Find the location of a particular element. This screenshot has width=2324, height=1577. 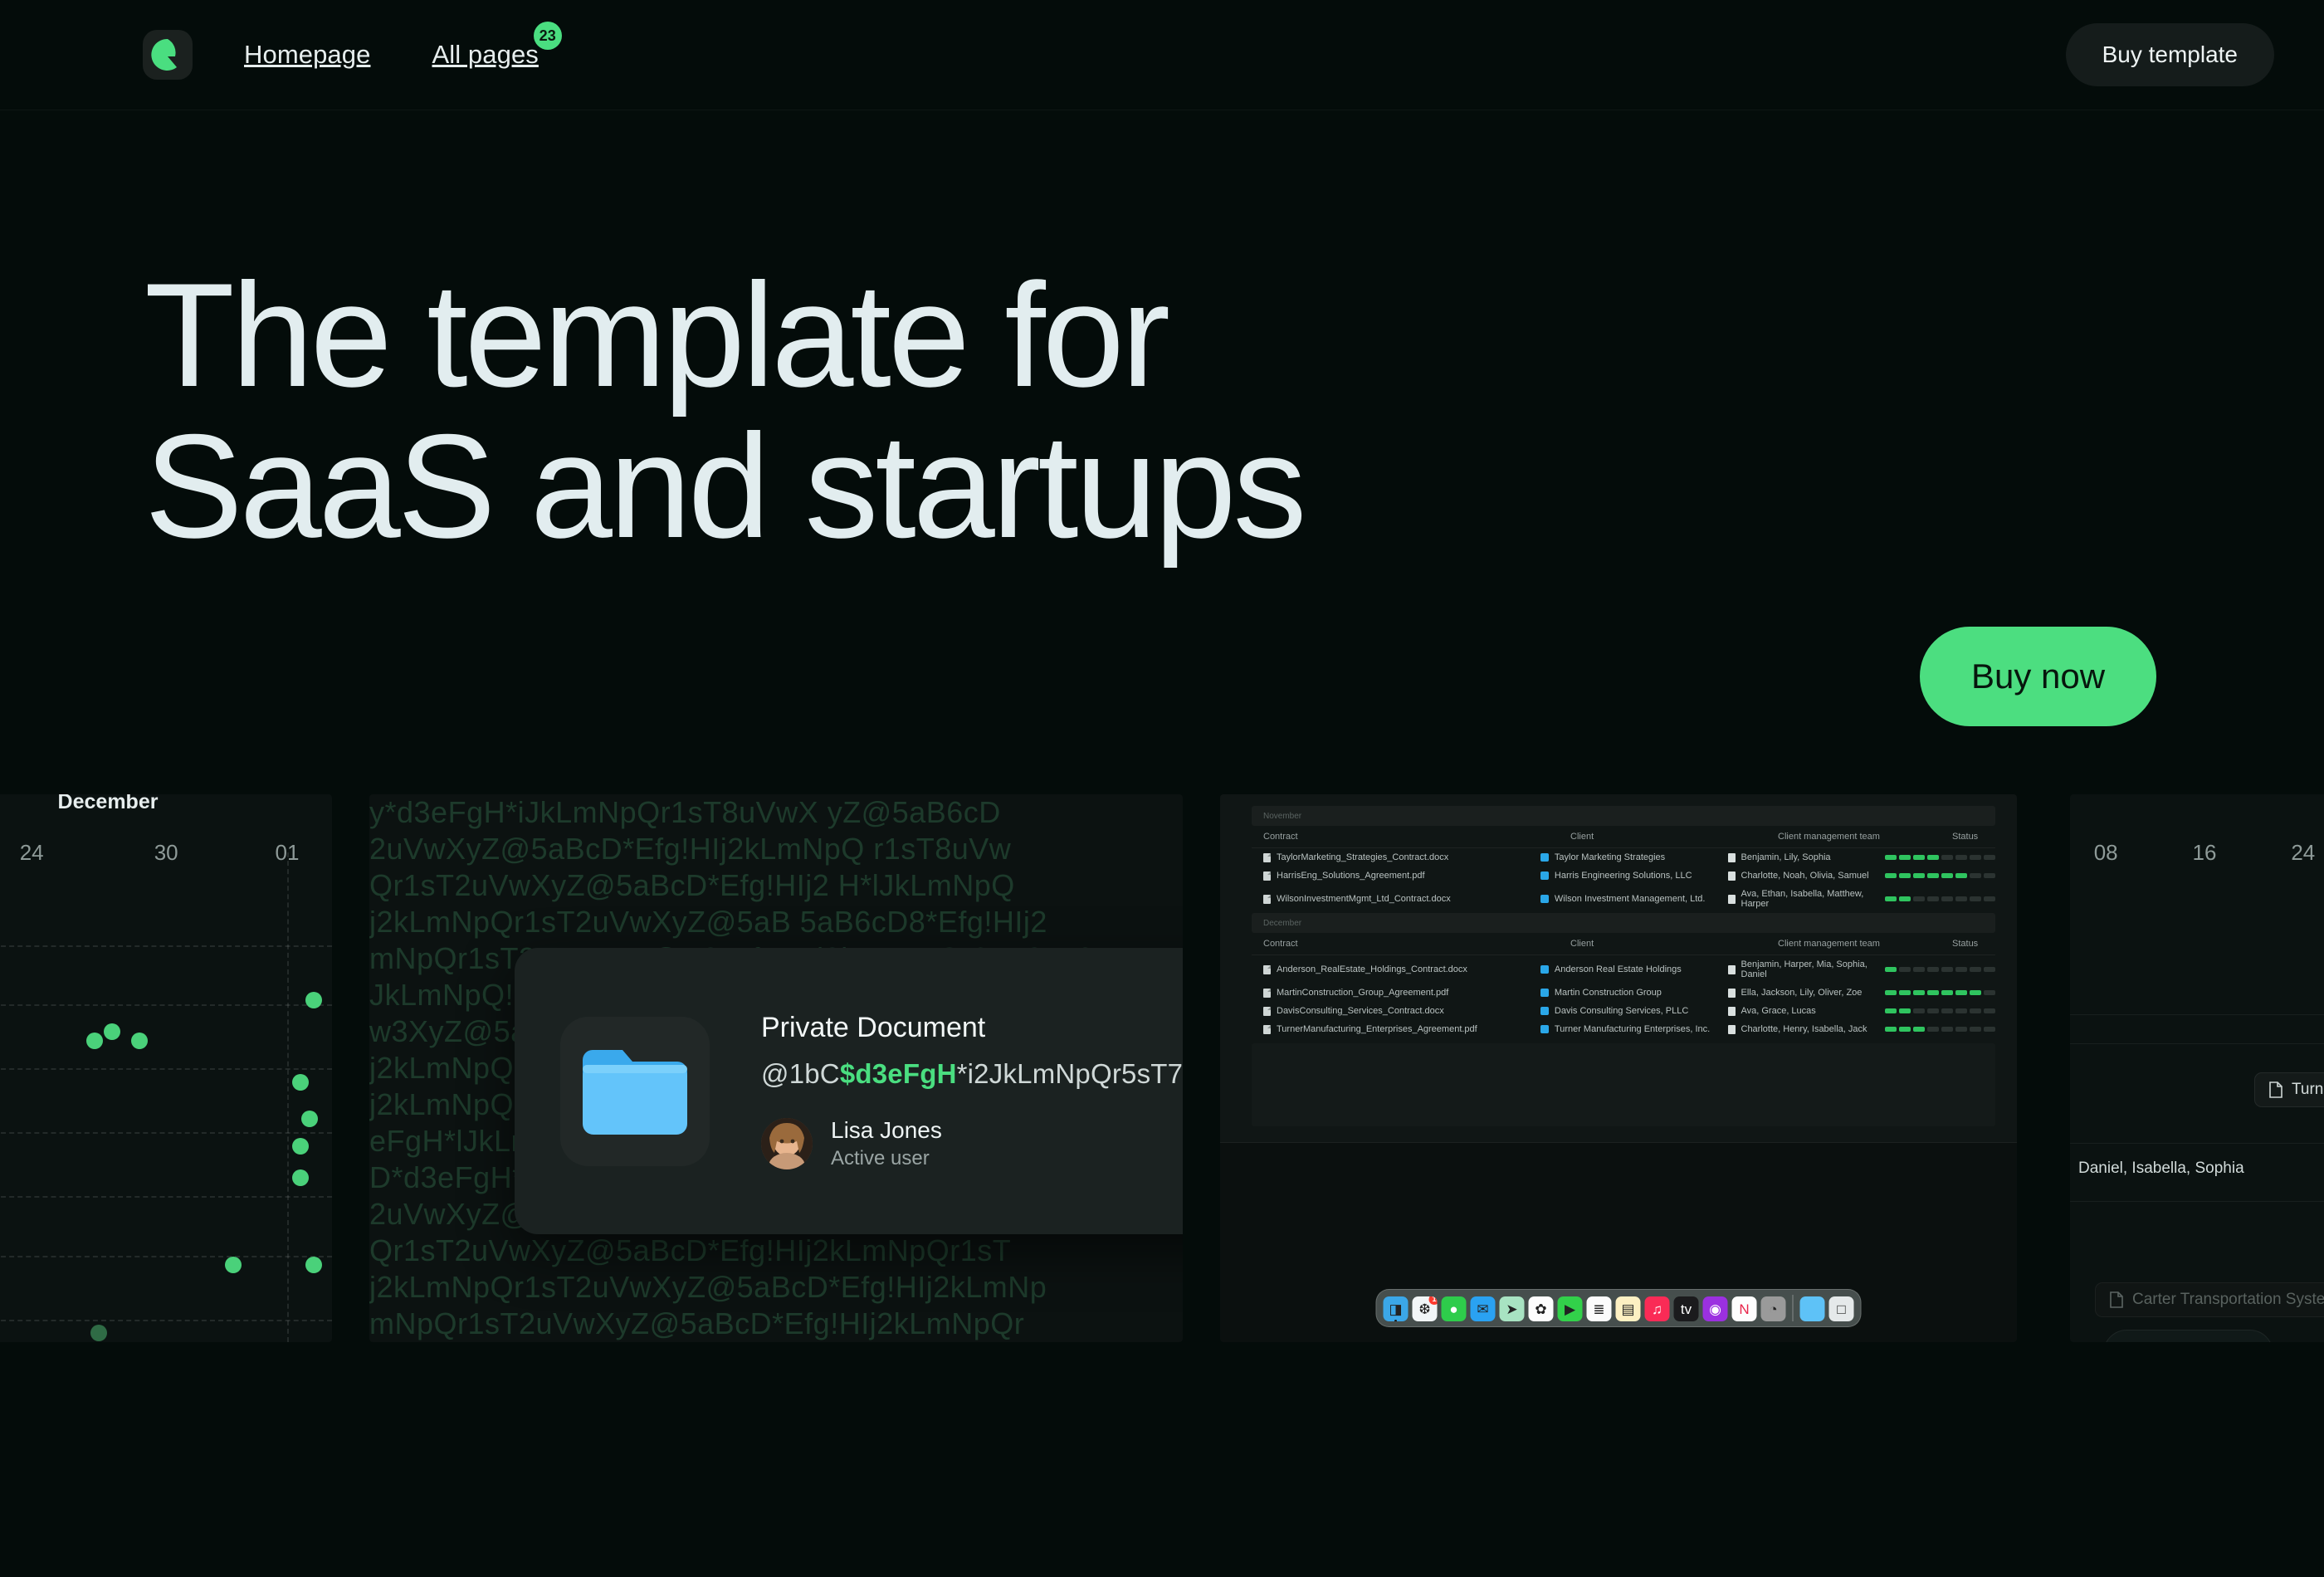

nav-link-all-pages-label: All pages is located at coordinates (486, 54).